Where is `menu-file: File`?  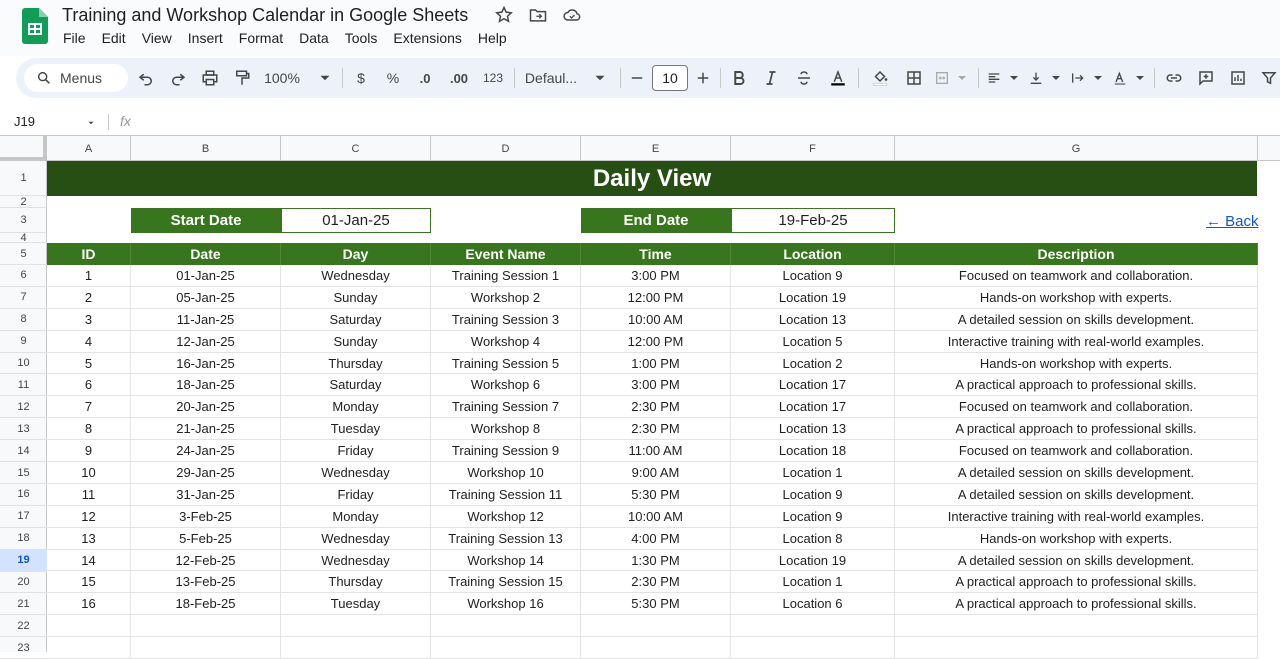
menu-file: File is located at coordinates (74, 38).